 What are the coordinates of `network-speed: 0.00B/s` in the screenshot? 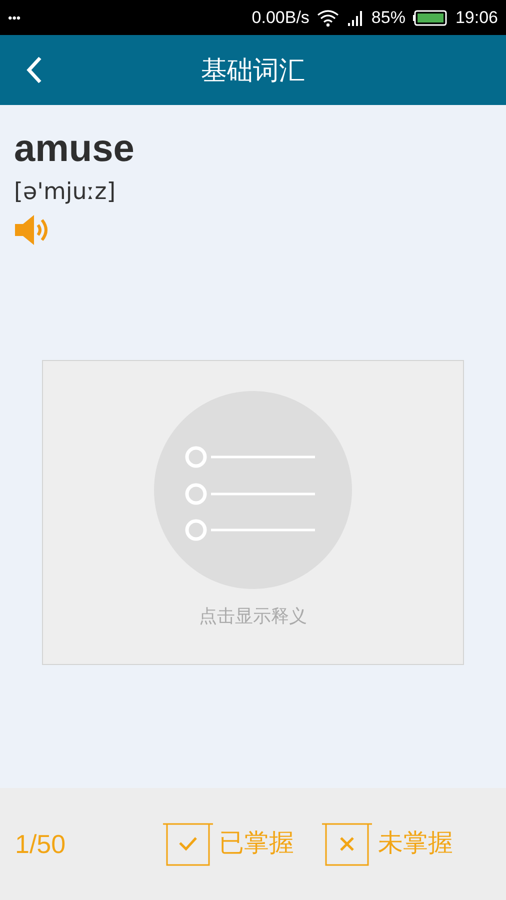 It's located at (281, 17).